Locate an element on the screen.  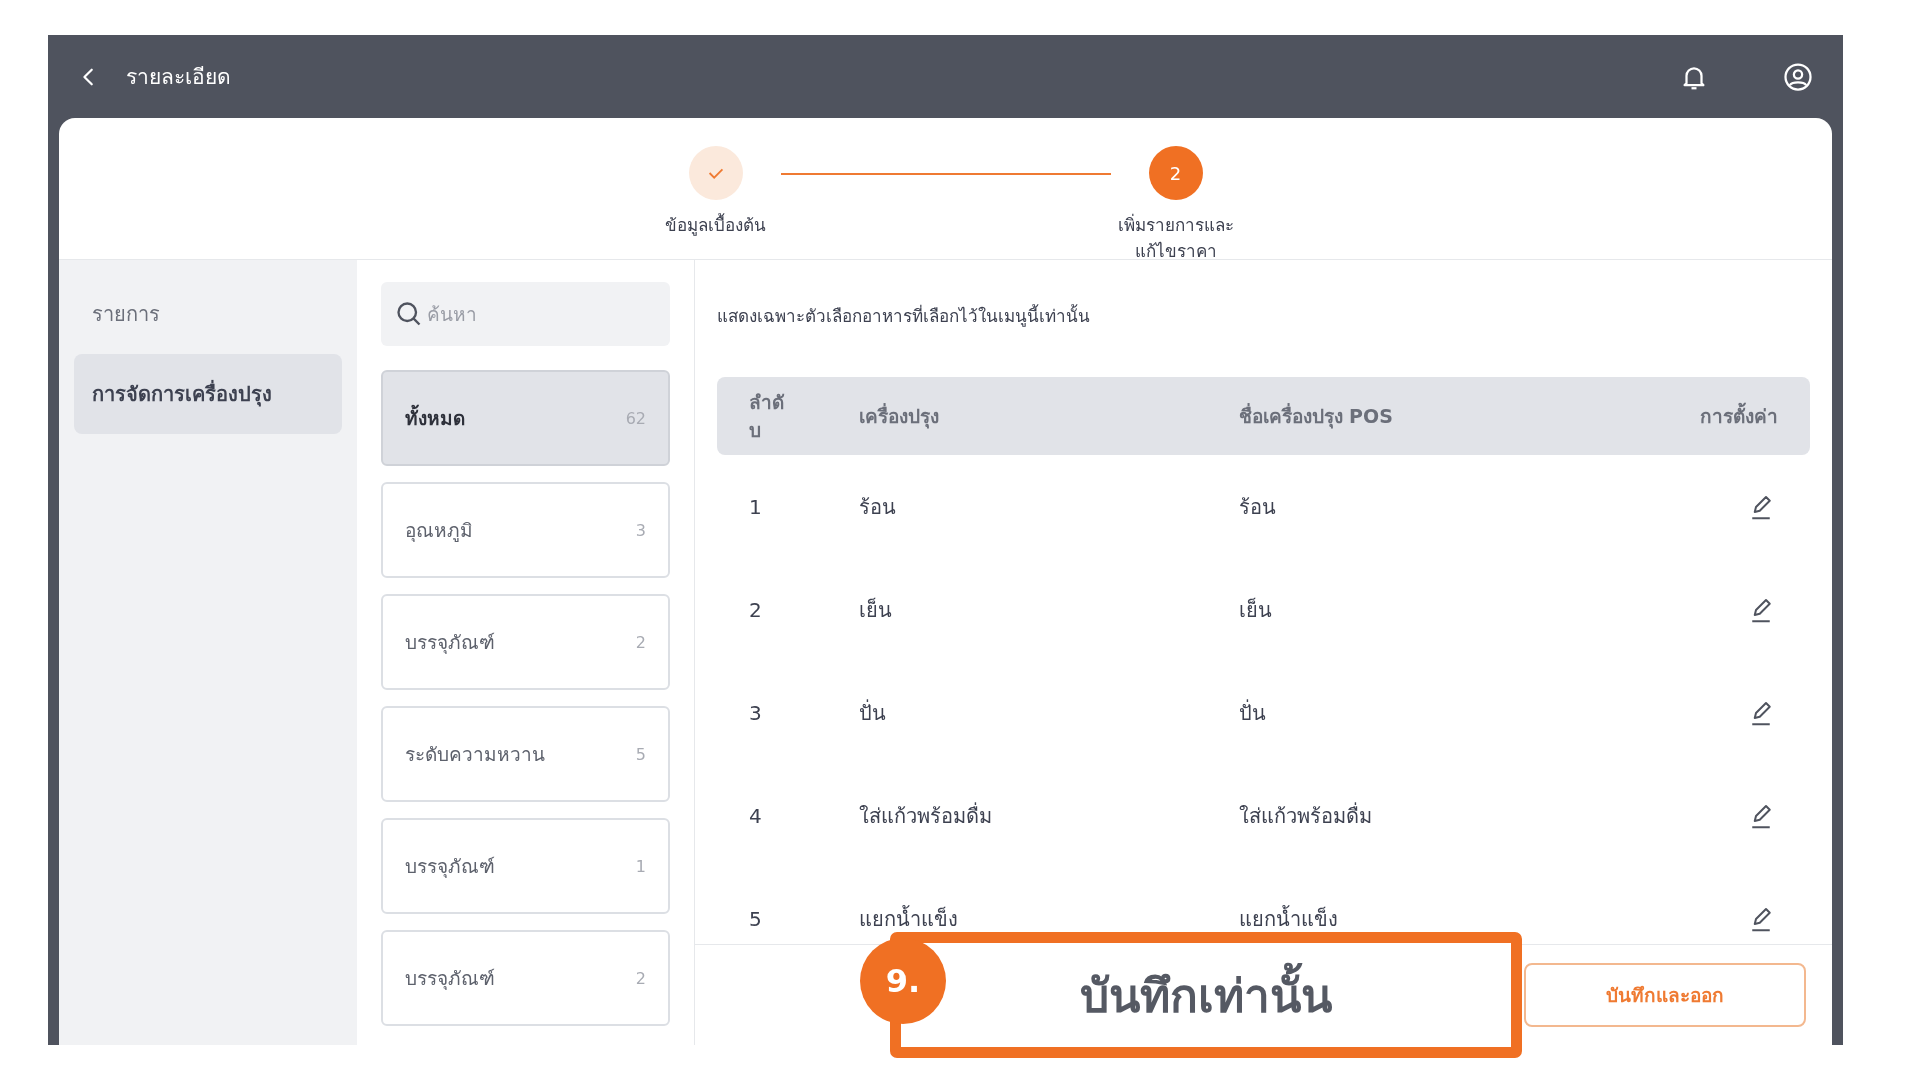
column-header: ลำดับ is located at coordinates (767, 416).